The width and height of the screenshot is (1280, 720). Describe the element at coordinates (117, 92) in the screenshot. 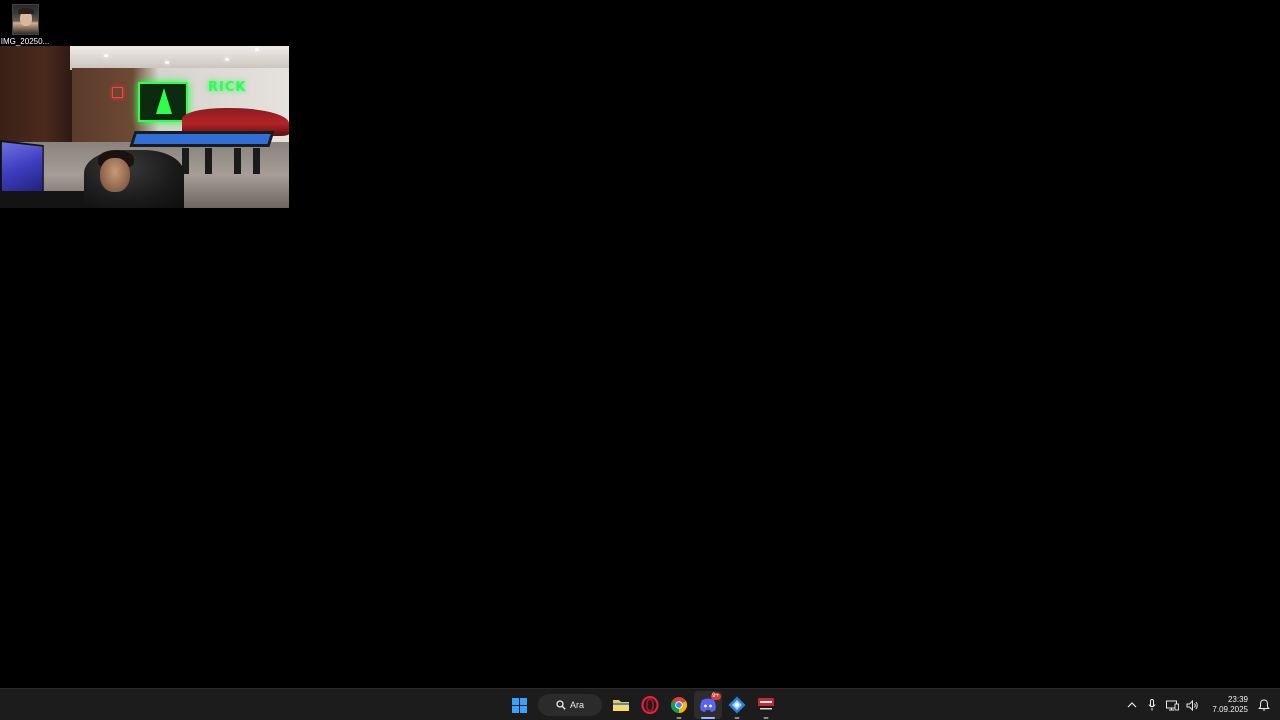

I see `neon-basketball-hoop-icon` at that location.